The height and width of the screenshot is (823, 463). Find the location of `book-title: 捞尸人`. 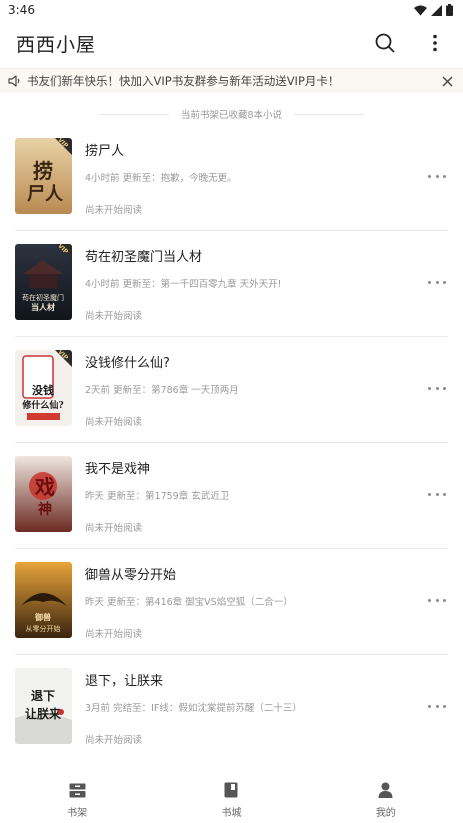

book-title: 捞尸人 is located at coordinates (105, 151).